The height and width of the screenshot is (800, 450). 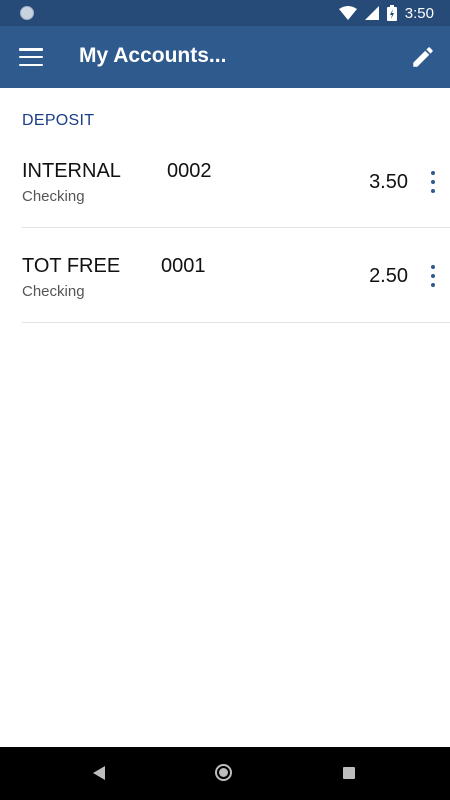 What do you see at coordinates (349, 773) in the screenshot?
I see `recents-icon` at bounding box center [349, 773].